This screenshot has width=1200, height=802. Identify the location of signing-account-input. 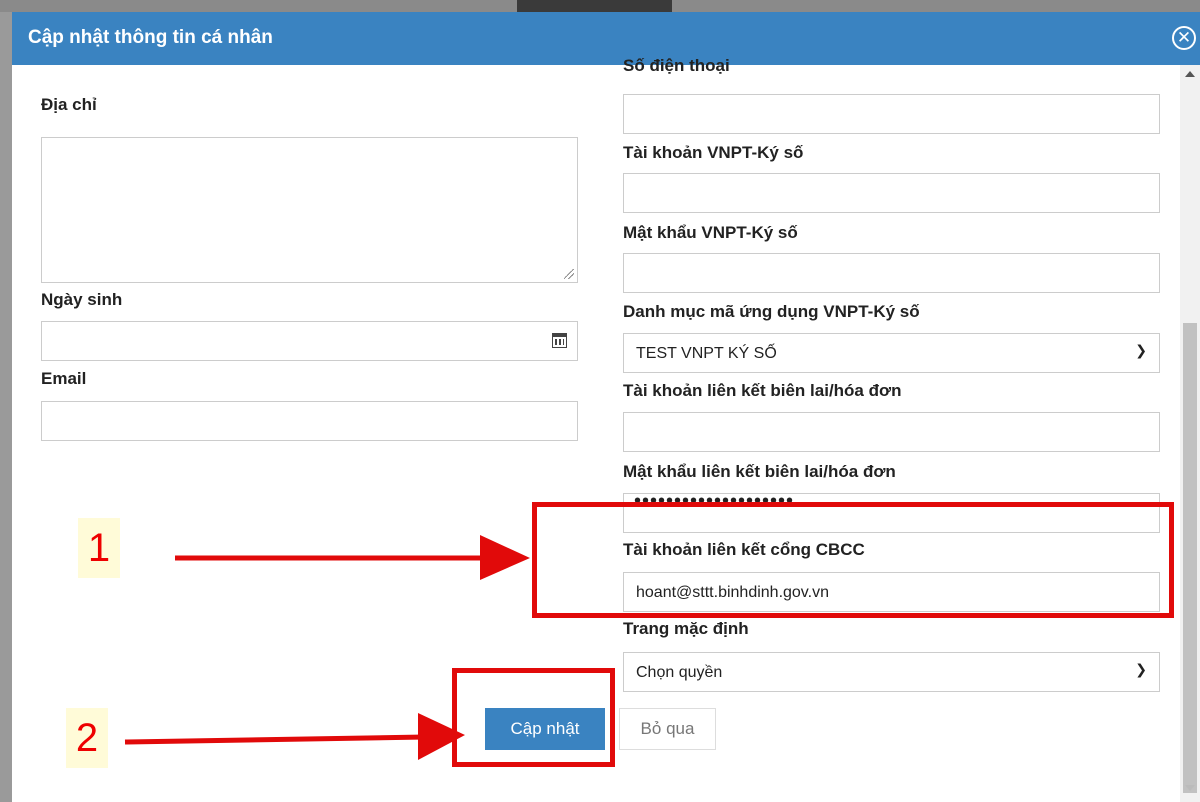
(891, 193).